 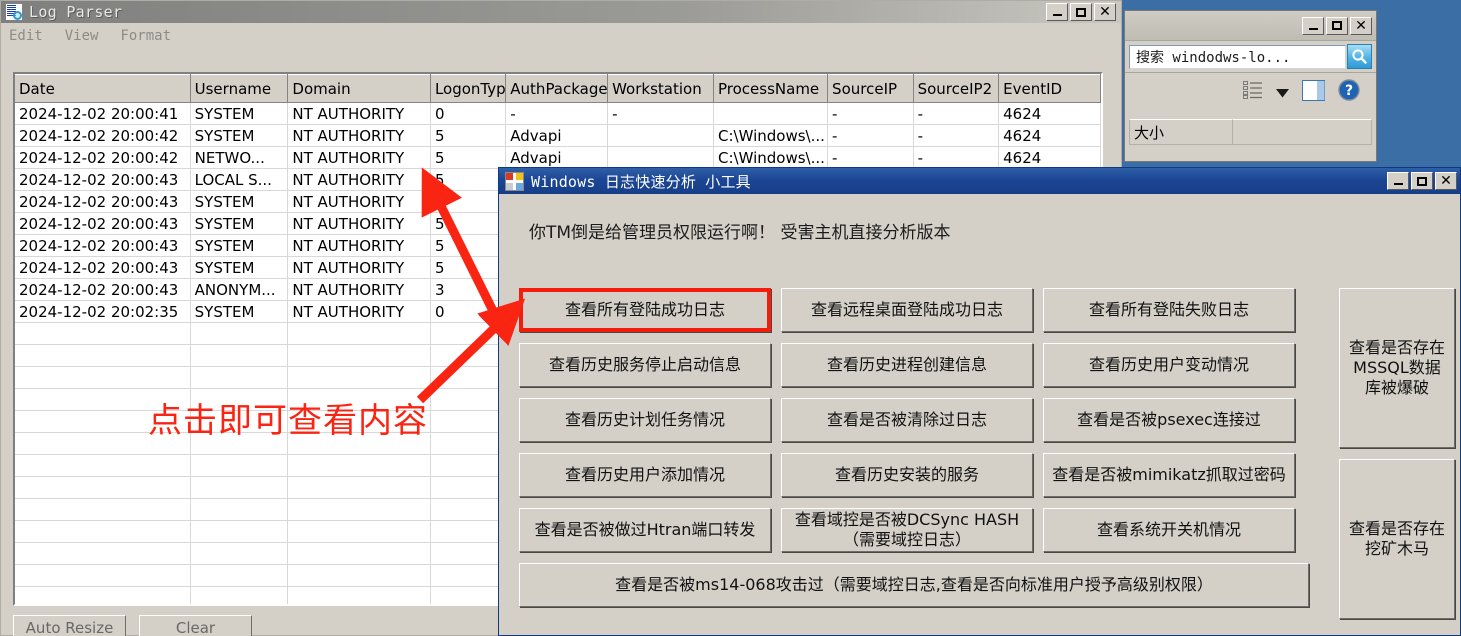 What do you see at coordinates (1397, 539) in the screenshot?
I see `tool-side-button-1: 查看是否存在挖矿木马` at bounding box center [1397, 539].